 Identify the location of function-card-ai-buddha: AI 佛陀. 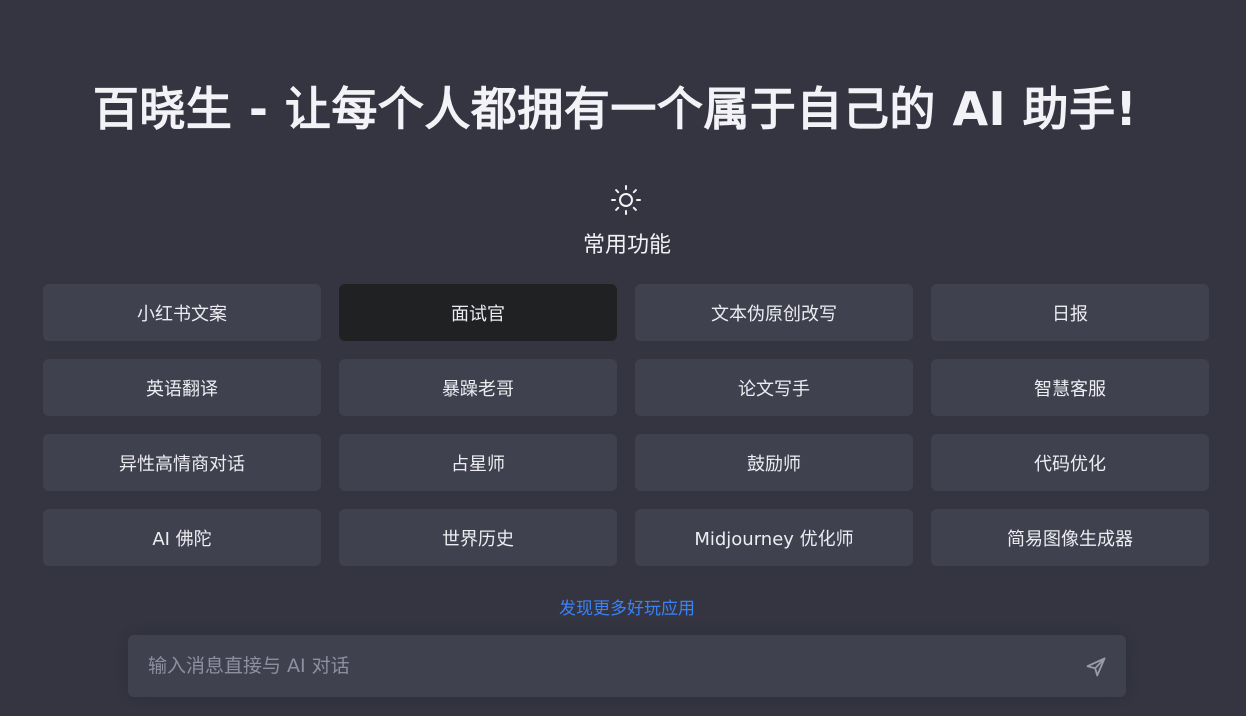
(182, 537).